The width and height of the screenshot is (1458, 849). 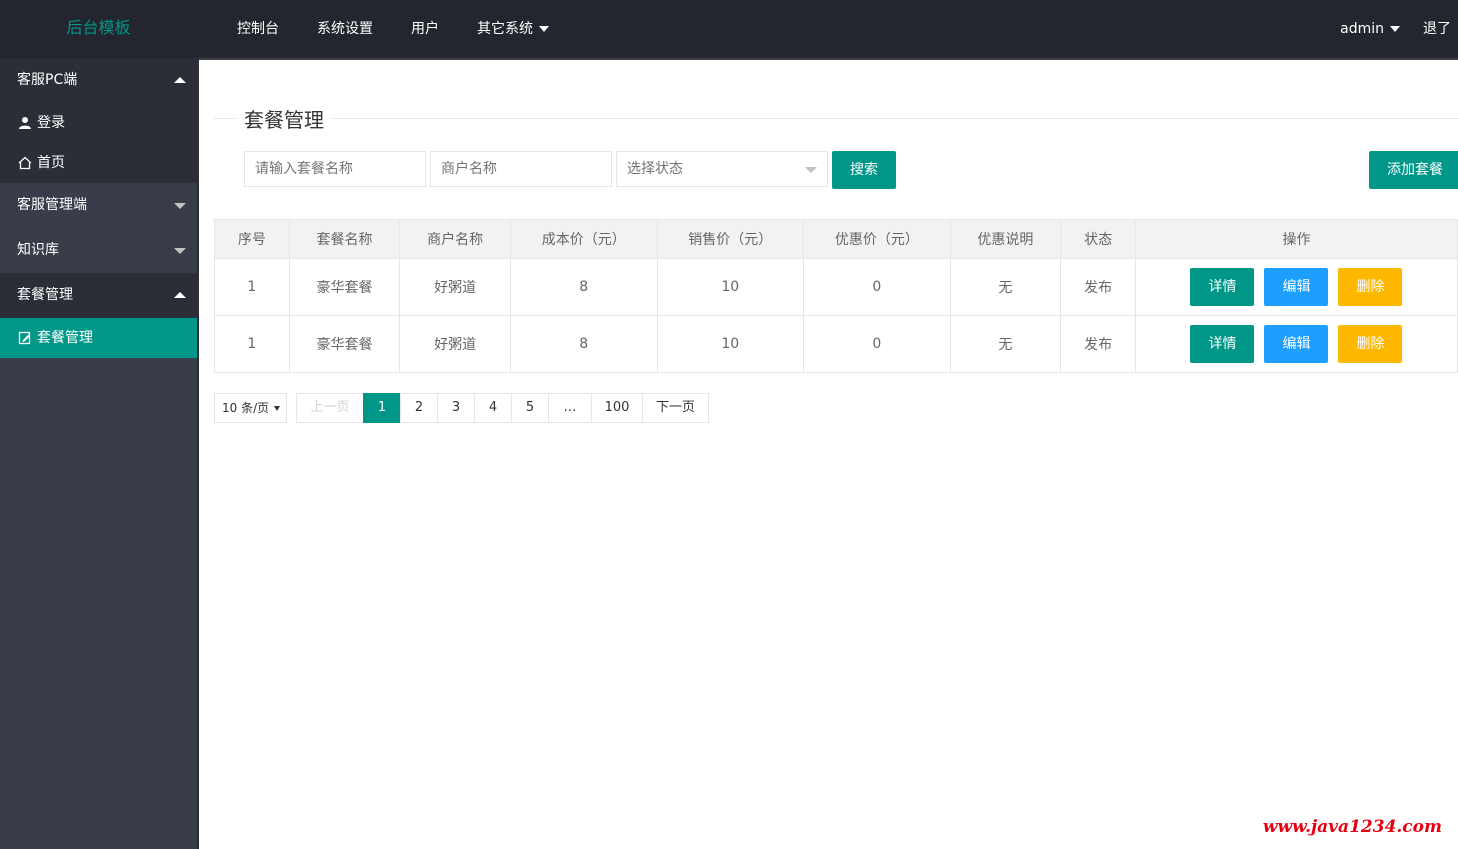 What do you see at coordinates (344, 239) in the screenshot?
I see `column-header: 套餐名称` at bounding box center [344, 239].